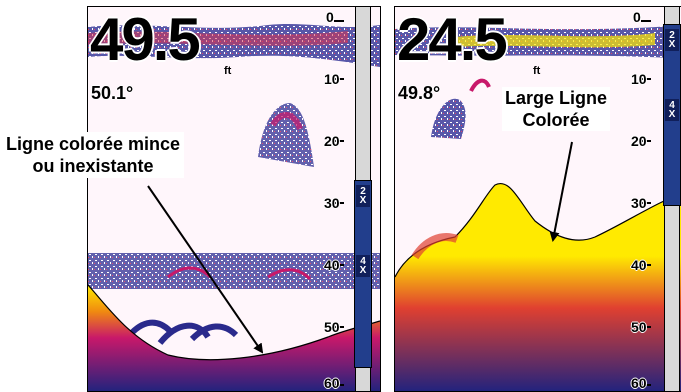  What do you see at coordinates (93, 166) in the screenshot?
I see `caption-left-line2: ou inexistante` at bounding box center [93, 166].